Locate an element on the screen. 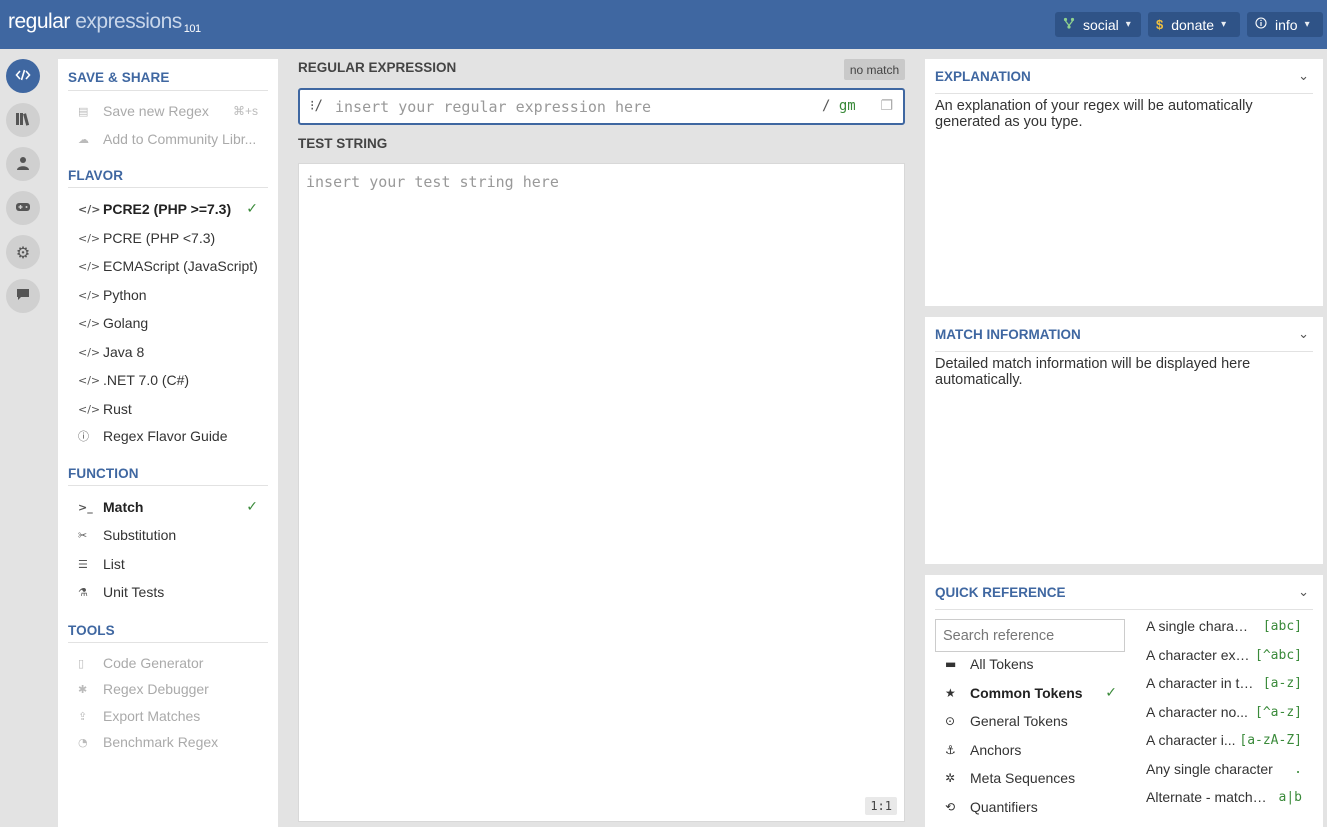 Image resolution: width=1327 pixels, height=827 pixels. gauge-icon: ◔ is located at coordinates (83, 742).